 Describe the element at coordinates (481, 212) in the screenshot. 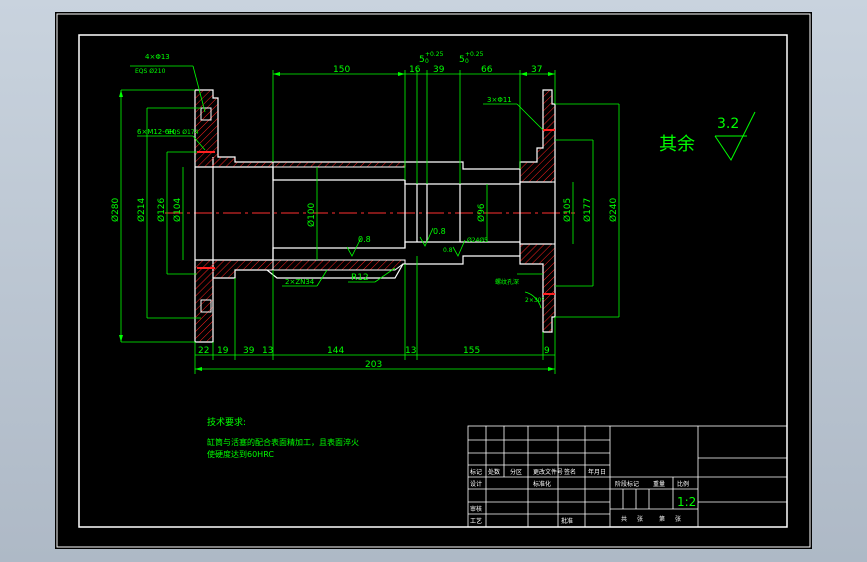

I see `diam-inner-96: Ø96` at that location.